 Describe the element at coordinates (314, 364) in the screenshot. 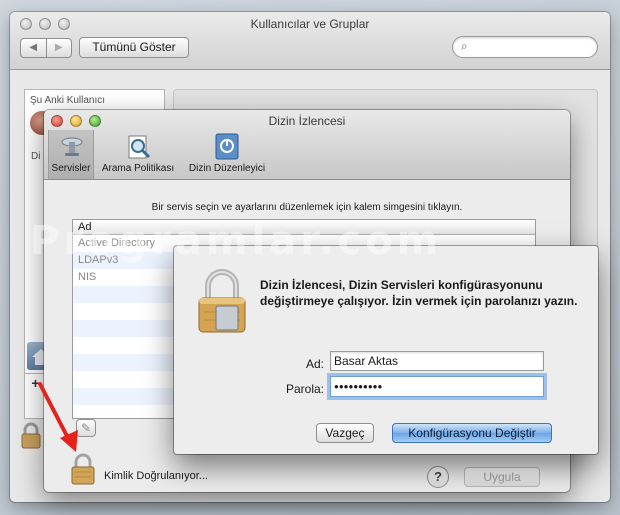

I see `name-label: Ad:` at that location.